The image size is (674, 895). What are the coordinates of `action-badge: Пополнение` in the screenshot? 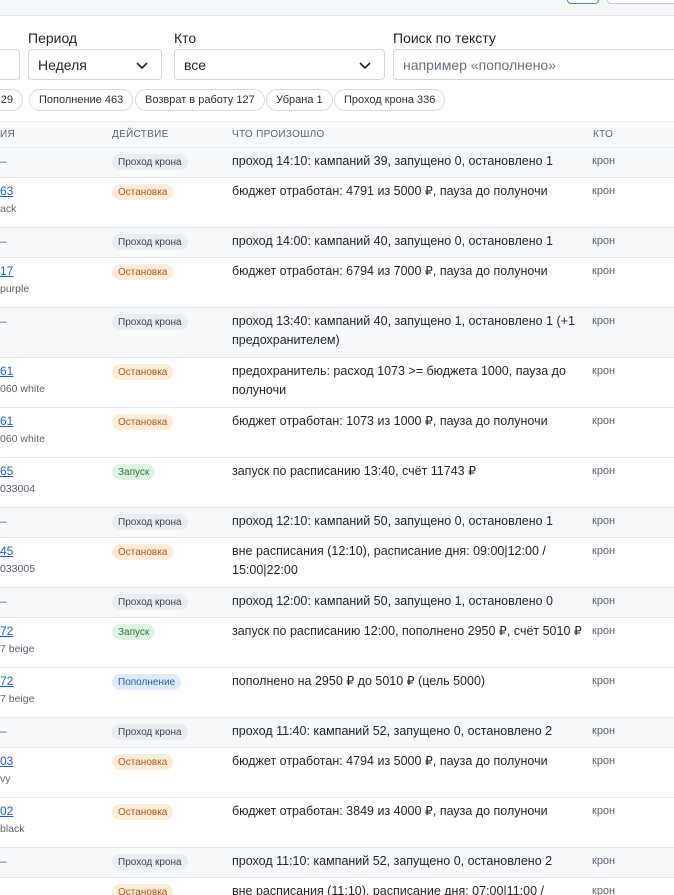 It's located at (147, 682).